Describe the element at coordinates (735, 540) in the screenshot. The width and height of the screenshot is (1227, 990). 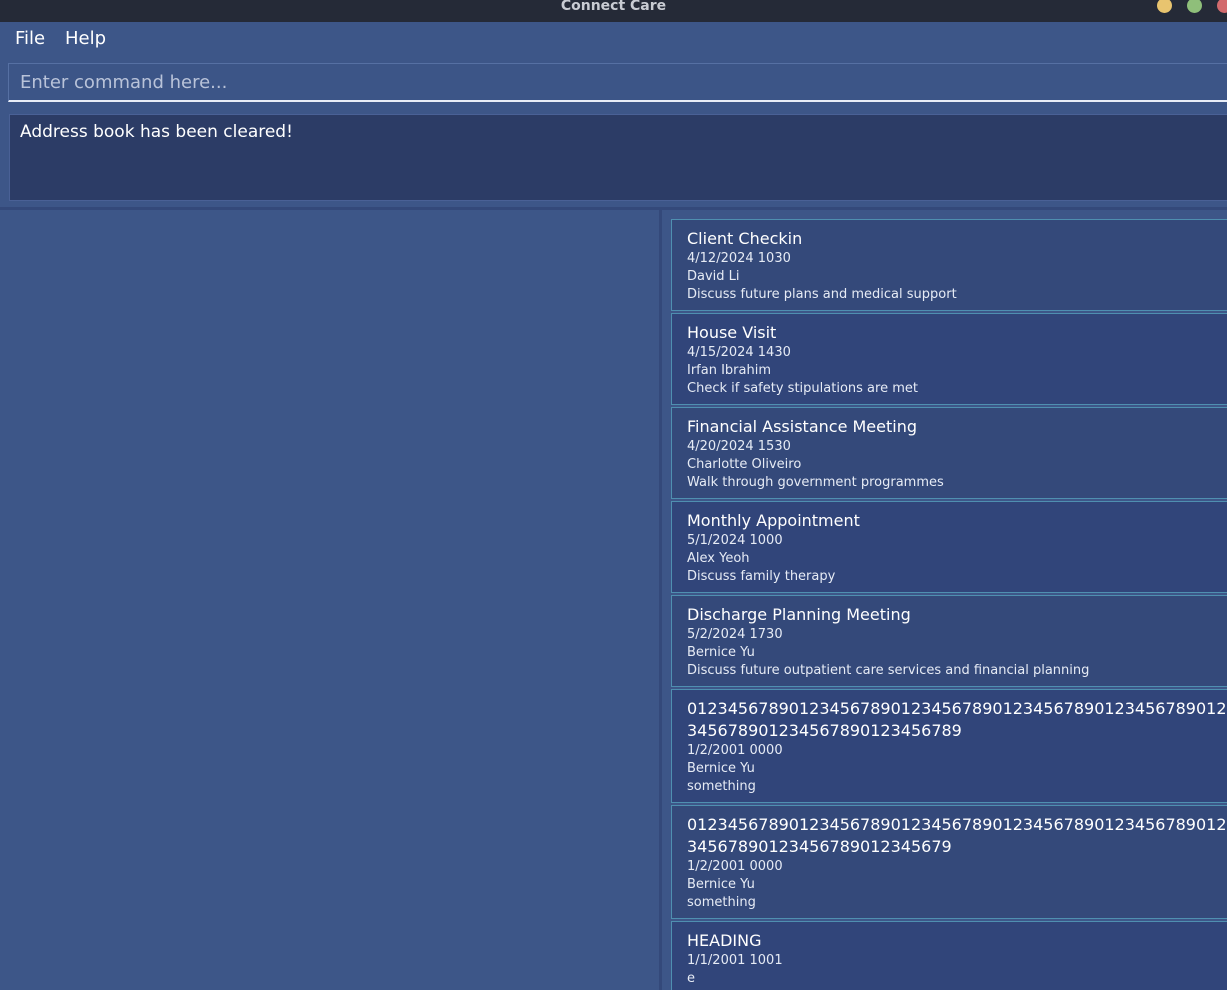
I see `appointment-datetime: 5/1/2024 1000` at that location.